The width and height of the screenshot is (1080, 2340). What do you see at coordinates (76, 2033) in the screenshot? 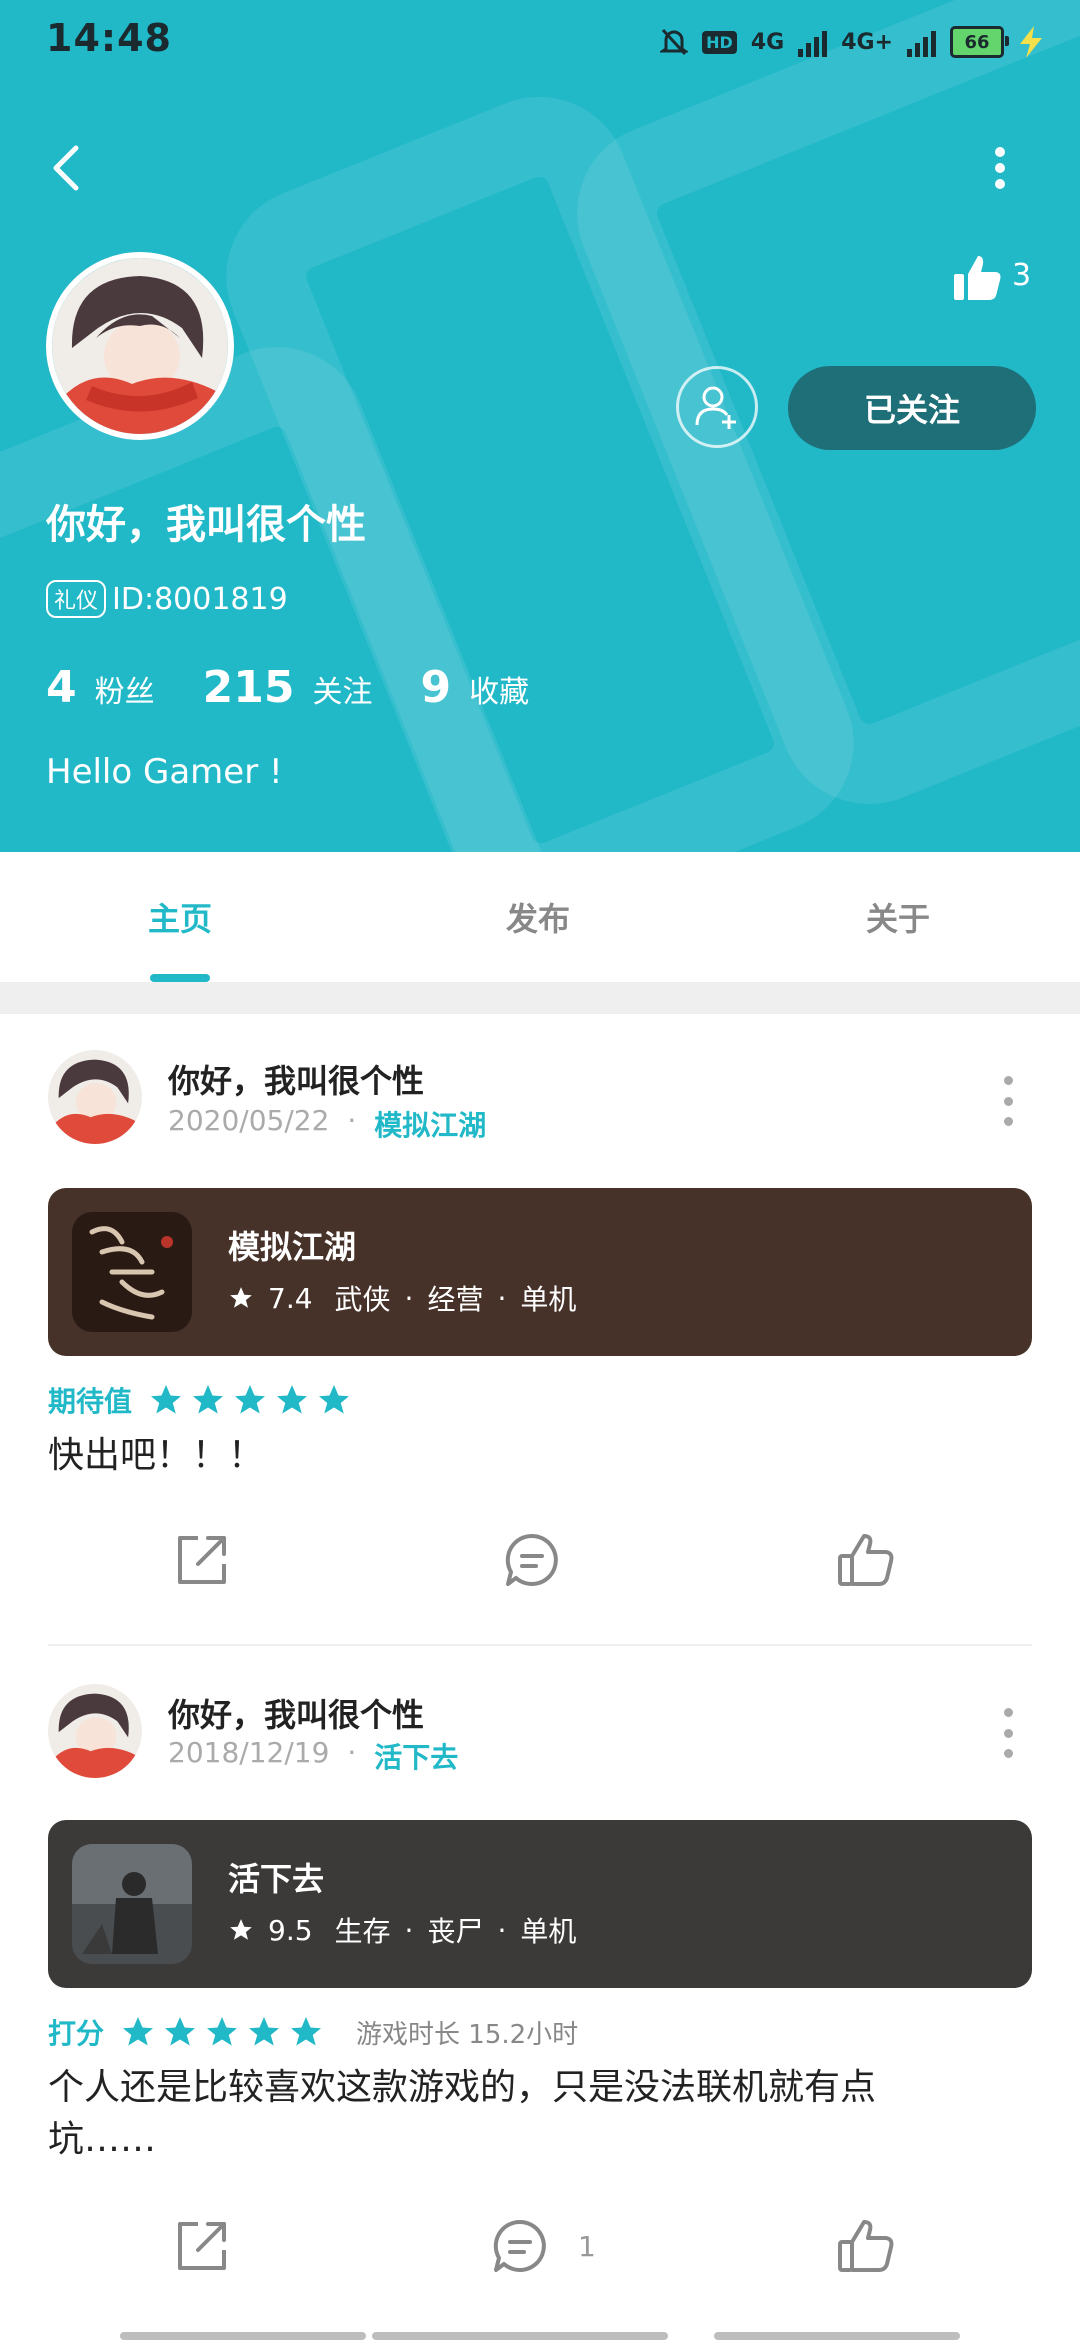
I see `rating-label: 打分` at bounding box center [76, 2033].